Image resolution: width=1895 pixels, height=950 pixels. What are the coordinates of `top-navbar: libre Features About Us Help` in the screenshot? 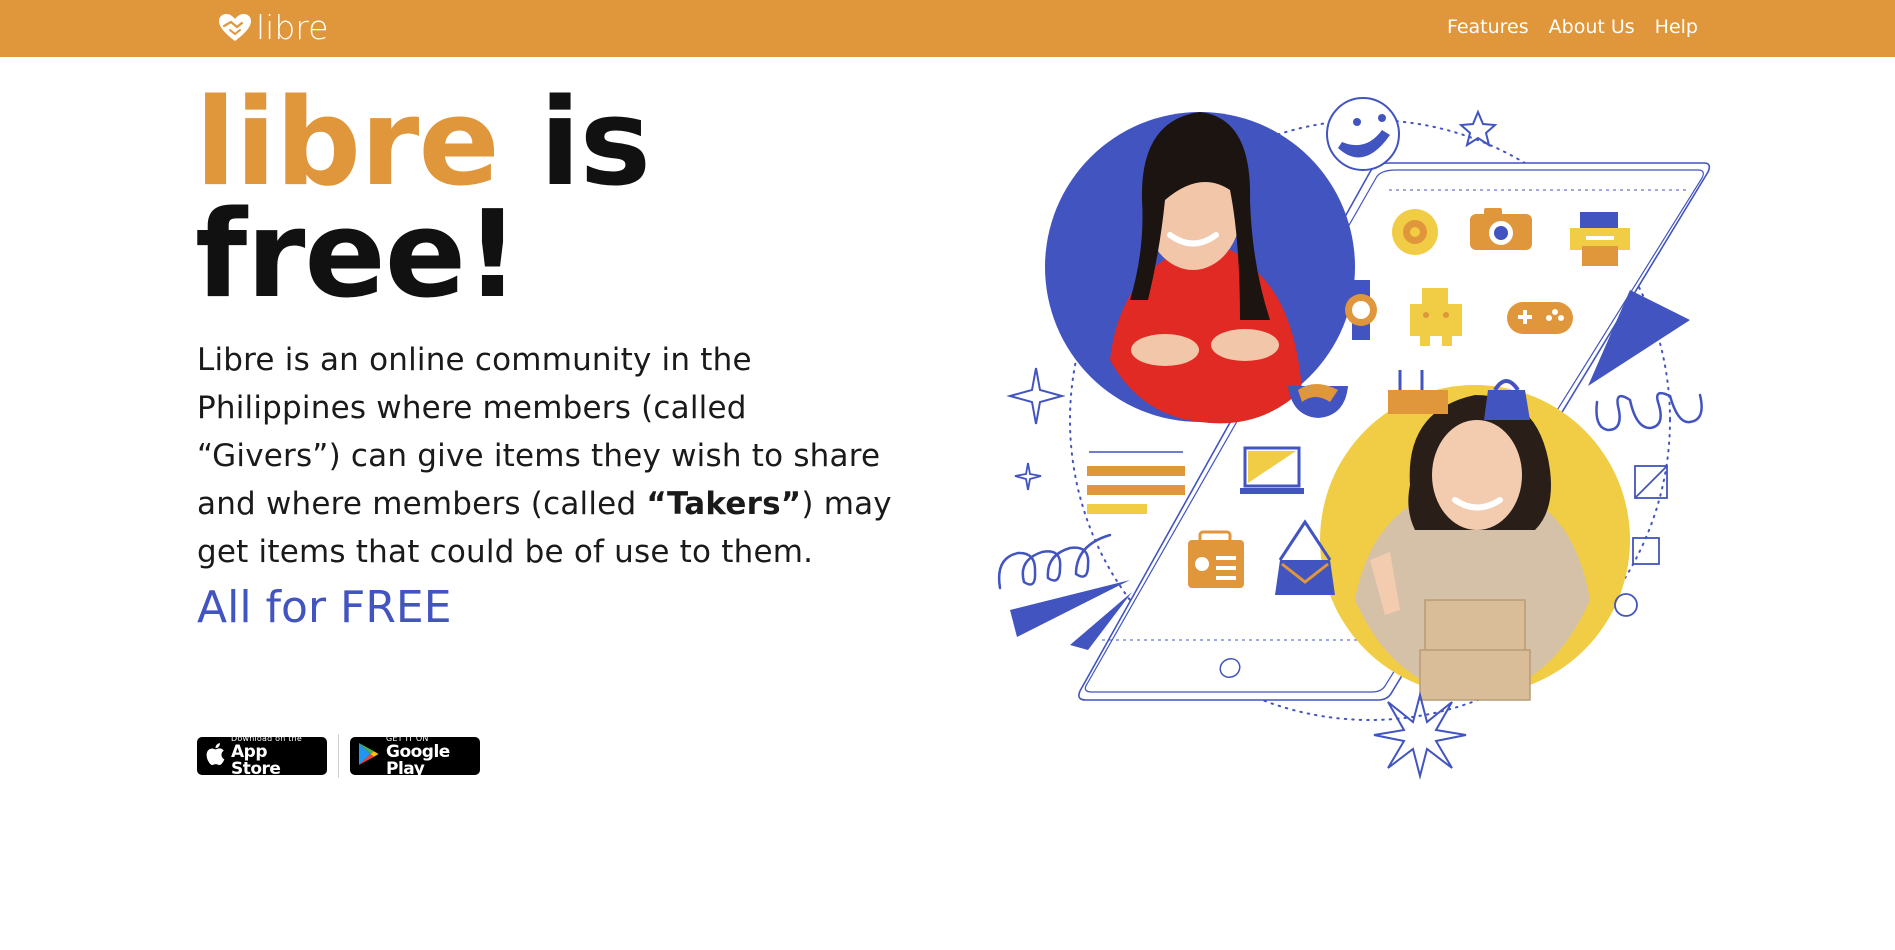 It's located at (947, 28).